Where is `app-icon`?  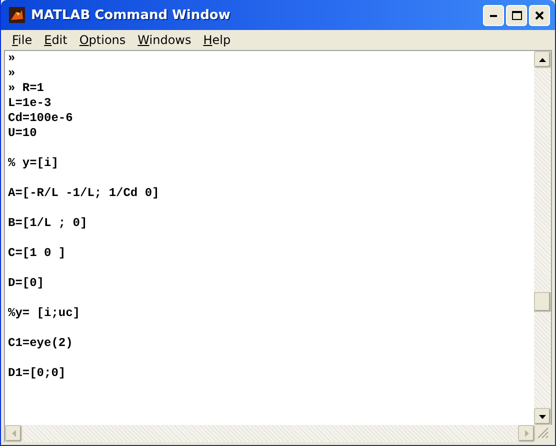
app-icon is located at coordinates (17, 15).